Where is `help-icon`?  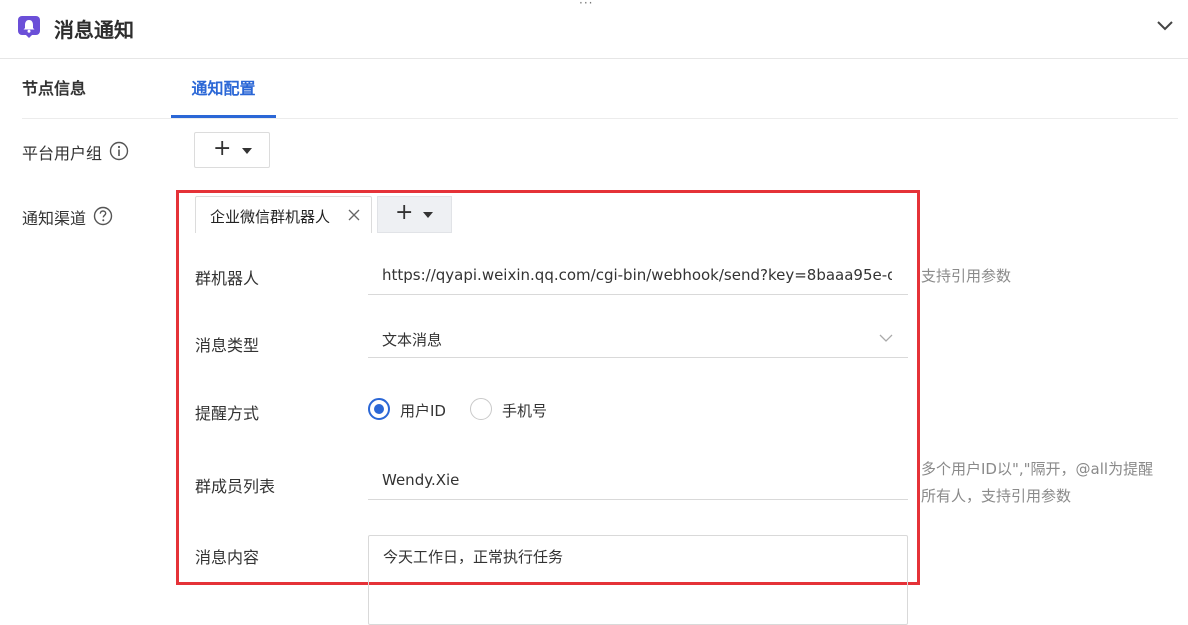 help-icon is located at coordinates (103, 216).